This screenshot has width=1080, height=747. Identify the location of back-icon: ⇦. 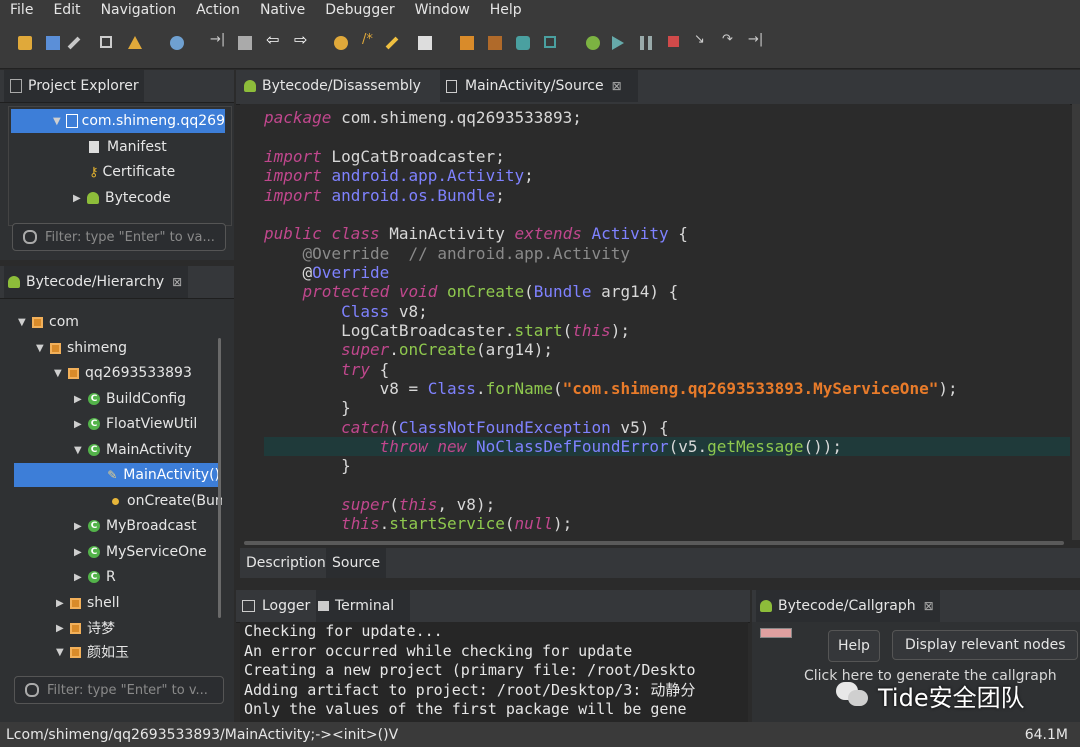
(273, 39).